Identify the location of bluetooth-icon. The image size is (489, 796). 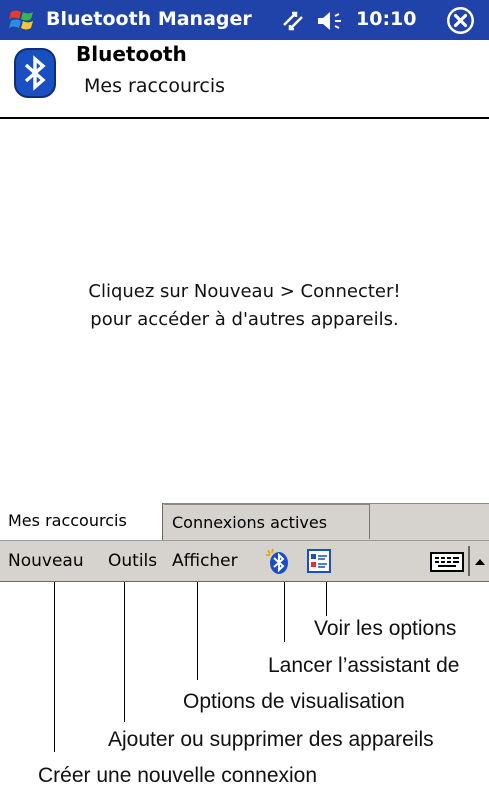
(35, 73).